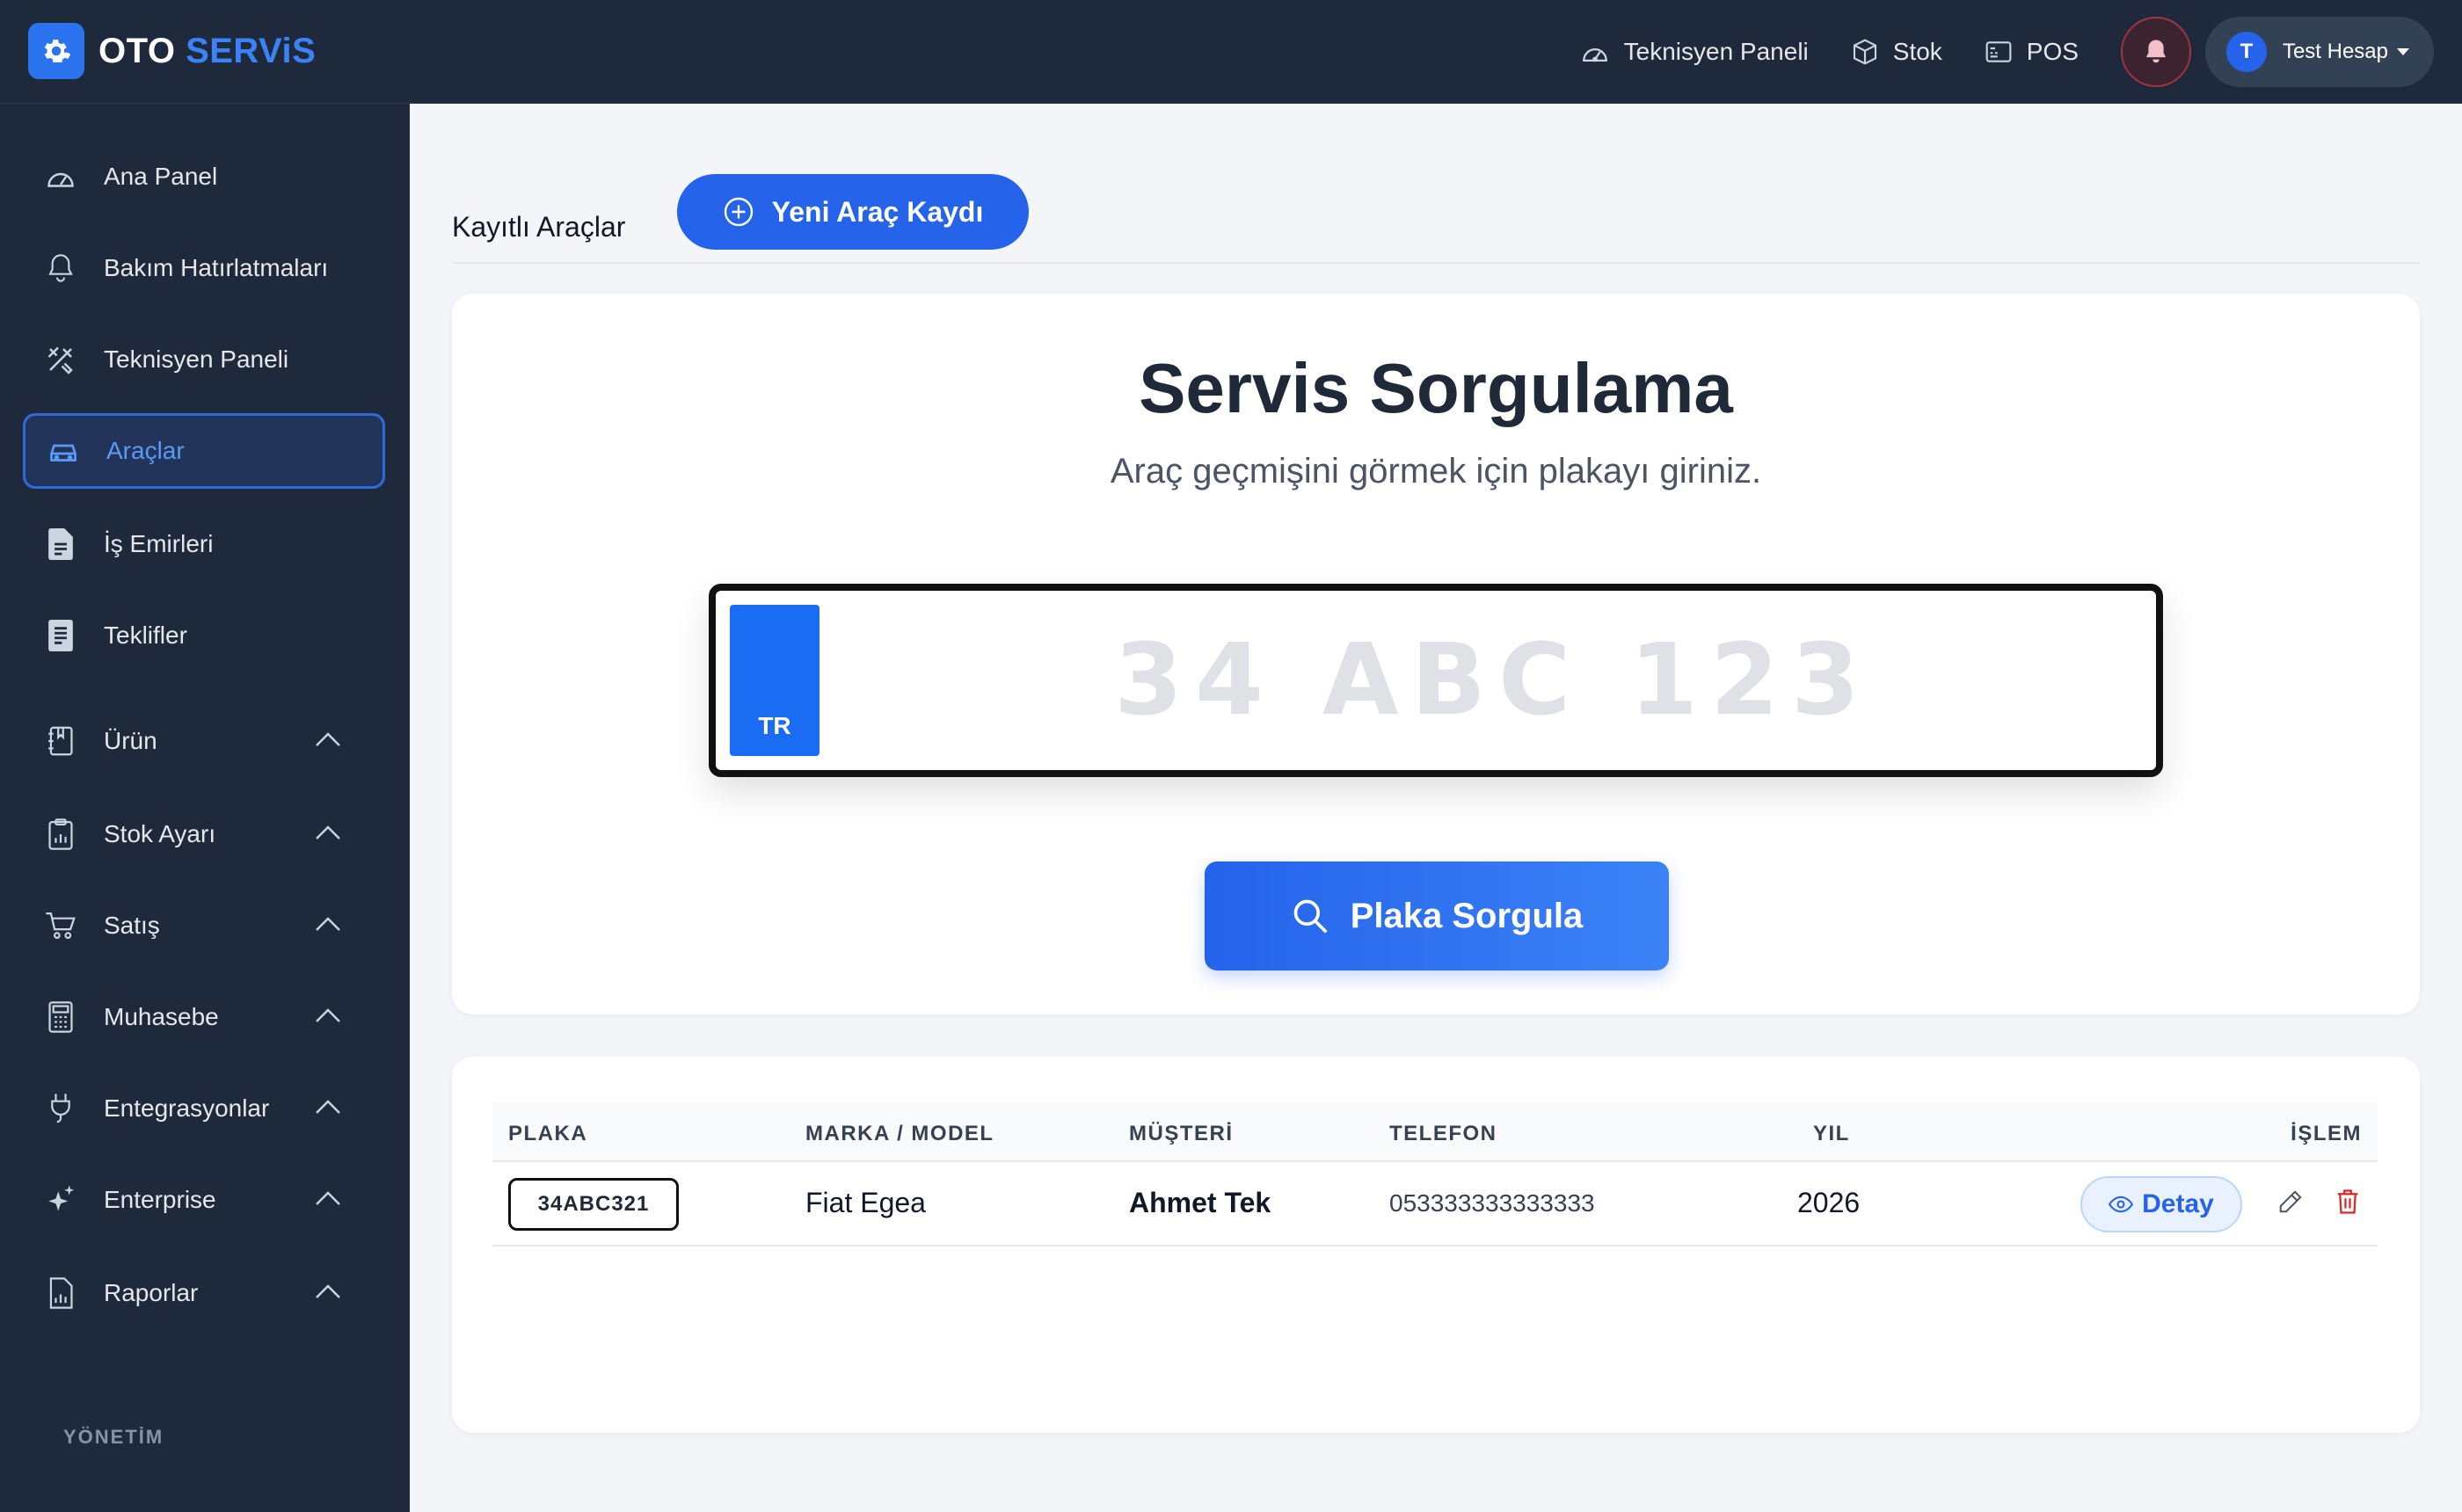  What do you see at coordinates (899, 1134) in the screenshot?
I see `column-header-model: MARKA / MODEL` at bounding box center [899, 1134].